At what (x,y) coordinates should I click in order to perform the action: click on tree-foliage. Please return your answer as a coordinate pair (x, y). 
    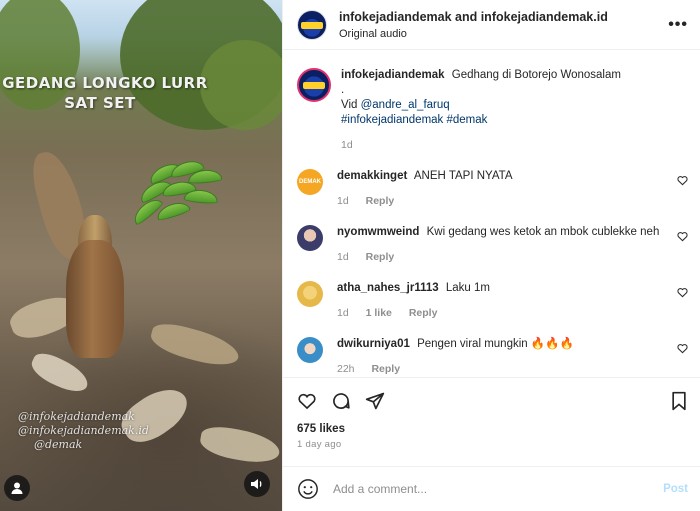
    Looking at the image, I should click on (241, 85).